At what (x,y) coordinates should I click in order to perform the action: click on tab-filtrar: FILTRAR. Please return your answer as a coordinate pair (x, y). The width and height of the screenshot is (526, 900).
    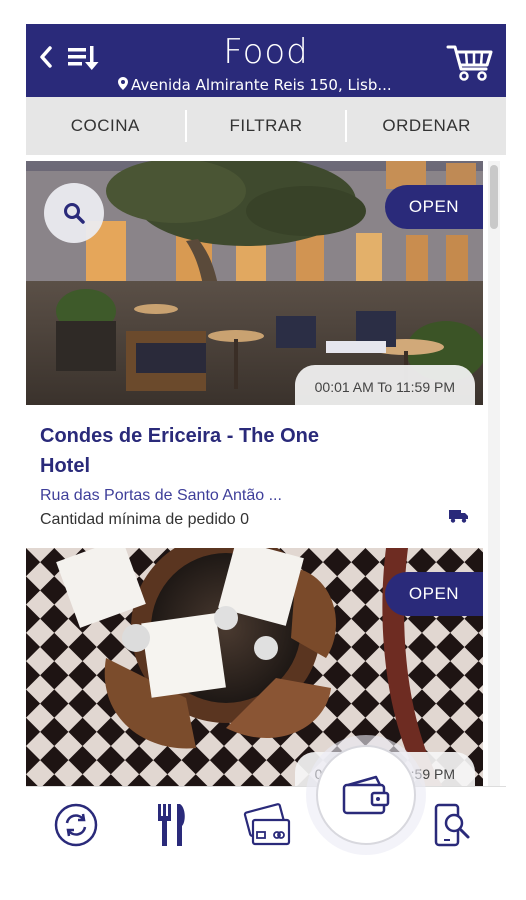
    Looking at the image, I should click on (266, 126).